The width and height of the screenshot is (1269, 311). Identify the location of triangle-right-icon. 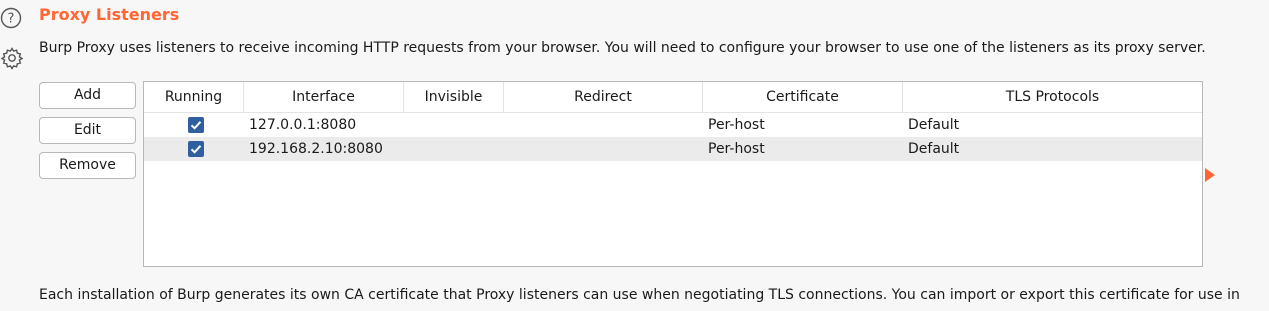
(1210, 175).